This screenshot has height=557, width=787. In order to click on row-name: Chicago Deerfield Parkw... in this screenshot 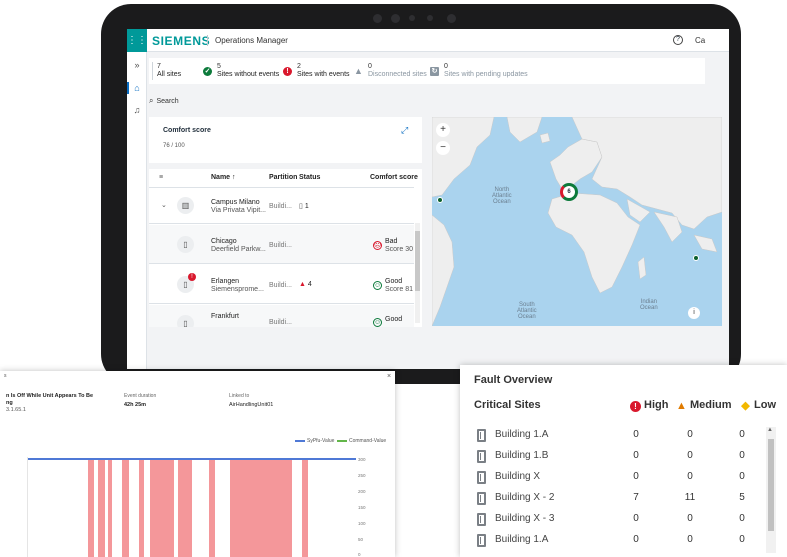, I will do `click(238, 245)`.